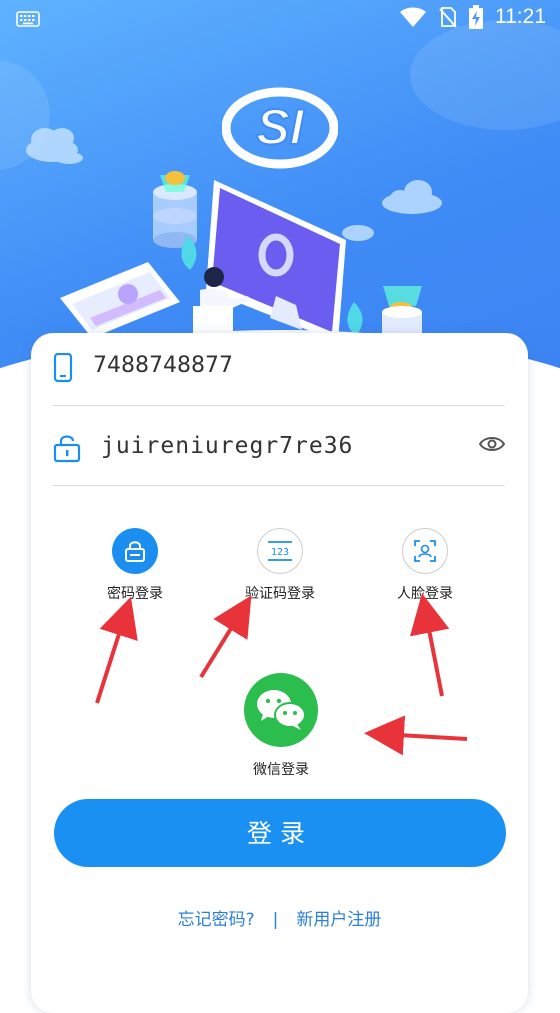 The height and width of the screenshot is (1013, 560). I want to click on face-login-option: 人脸登录, so click(425, 565).